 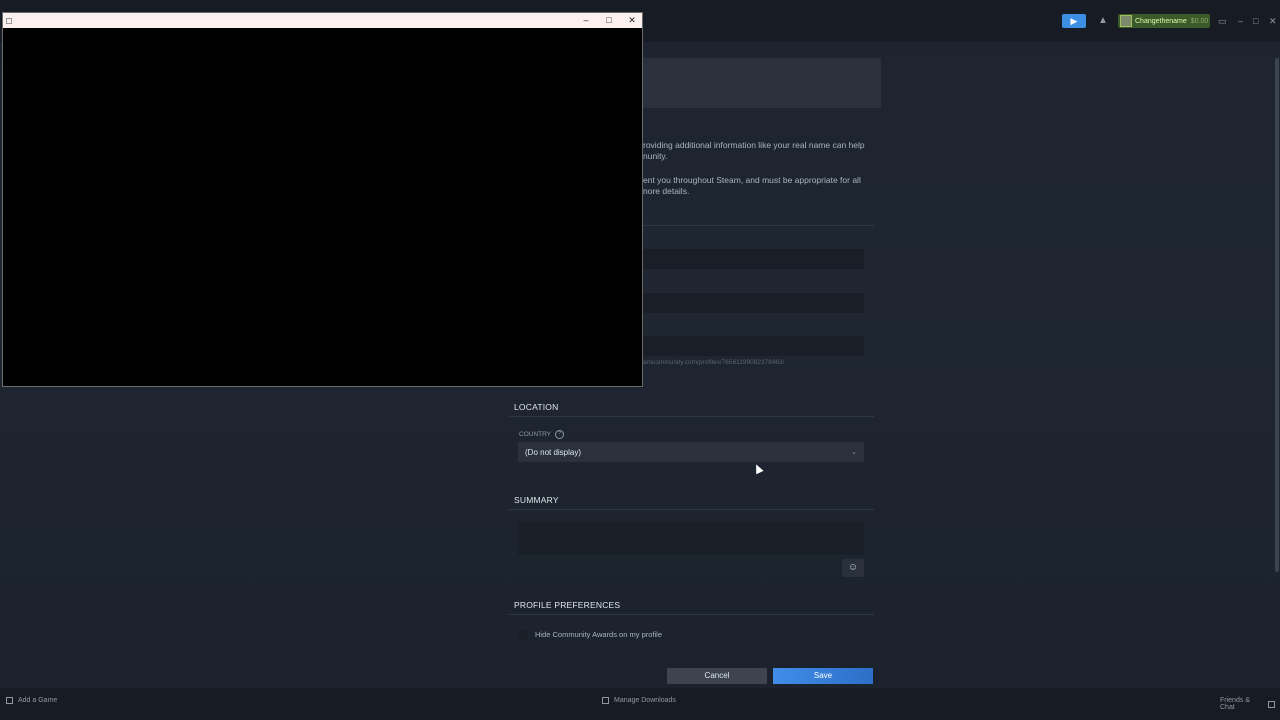 I want to click on overlay-titlebar: – □ ✕, so click(x=322, y=20).